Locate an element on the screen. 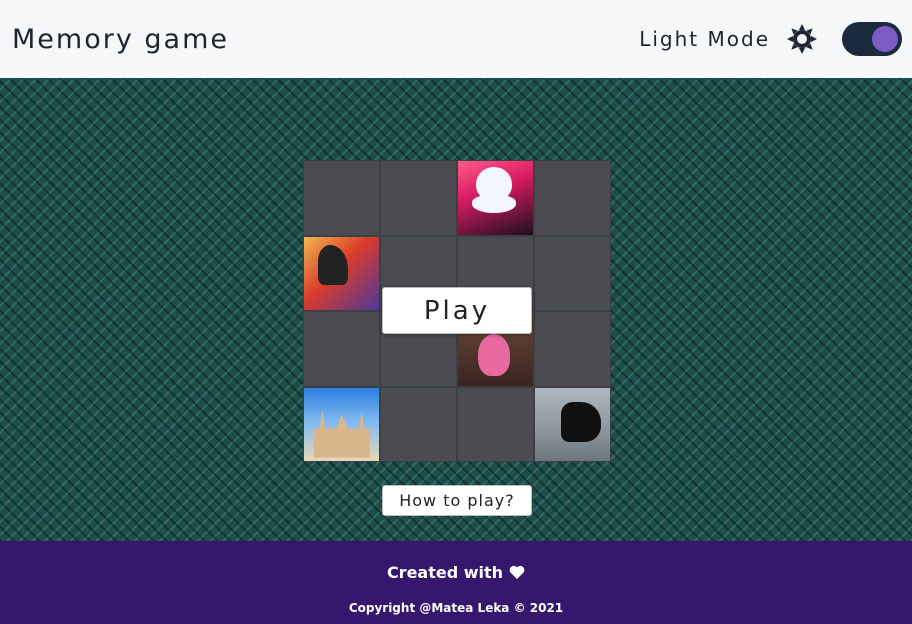  toggle-knob is located at coordinates (885, 39).